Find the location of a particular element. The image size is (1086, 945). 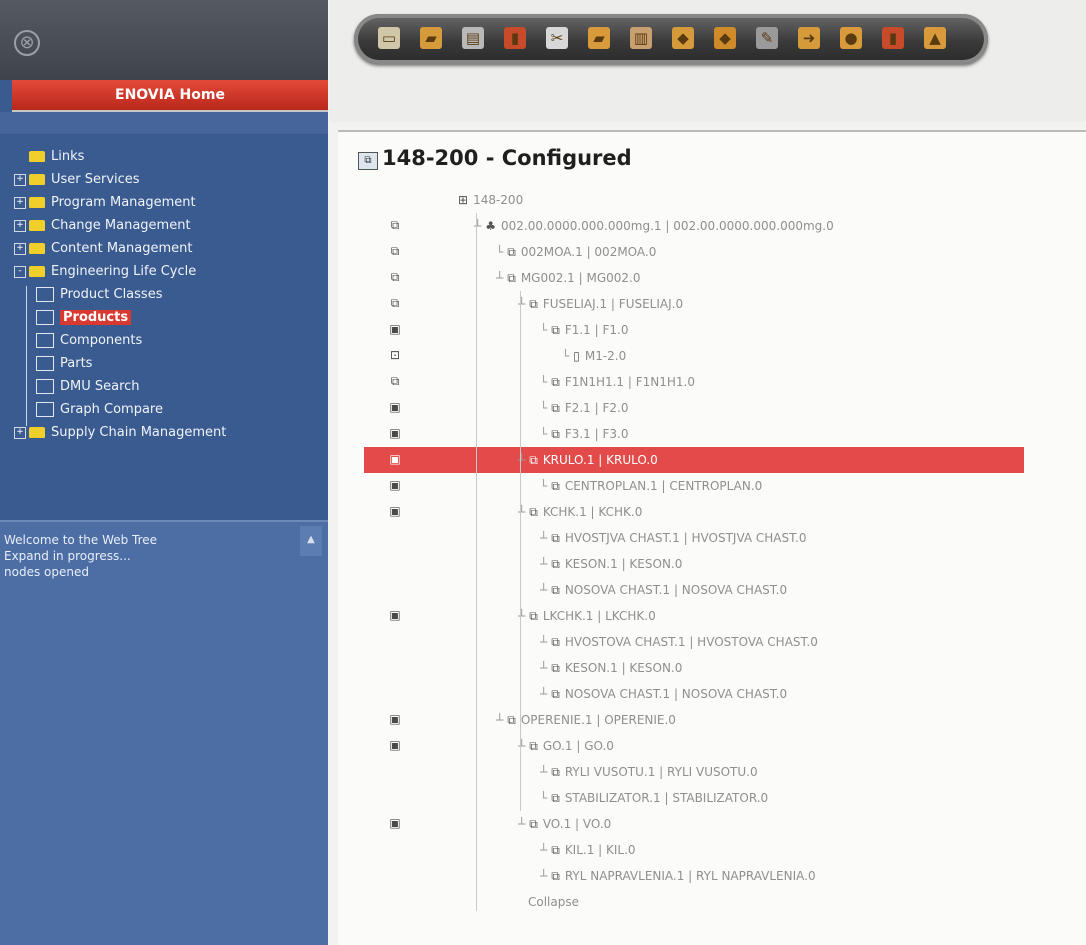

tree-row: ▣ └ ⧉ F2.1 | F2.0 is located at coordinates (708, 408).